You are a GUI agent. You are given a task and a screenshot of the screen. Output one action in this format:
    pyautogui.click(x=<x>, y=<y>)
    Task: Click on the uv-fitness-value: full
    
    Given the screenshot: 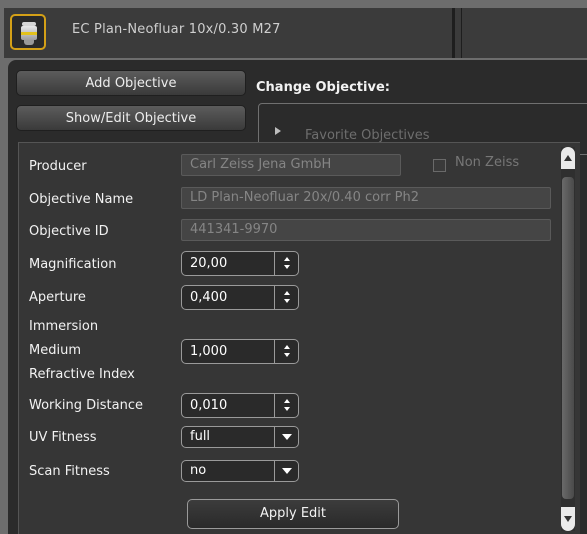 What is the action you would take?
    pyautogui.click(x=200, y=436)
    